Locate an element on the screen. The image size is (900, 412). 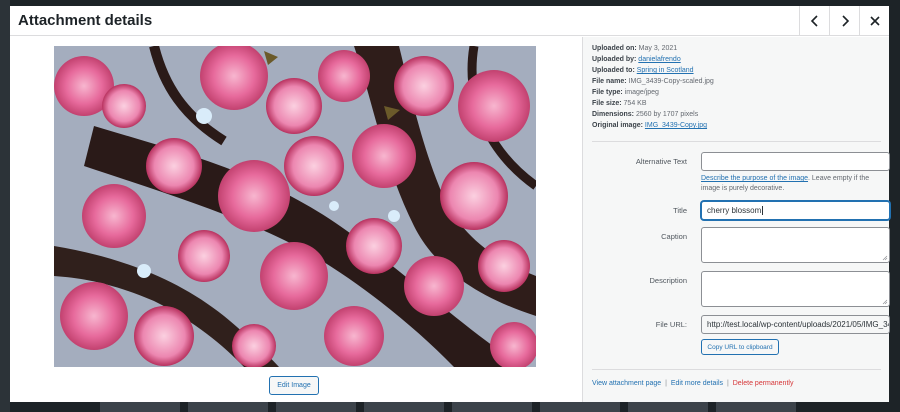
edit-image-button: Edit Image is located at coordinates (294, 385).